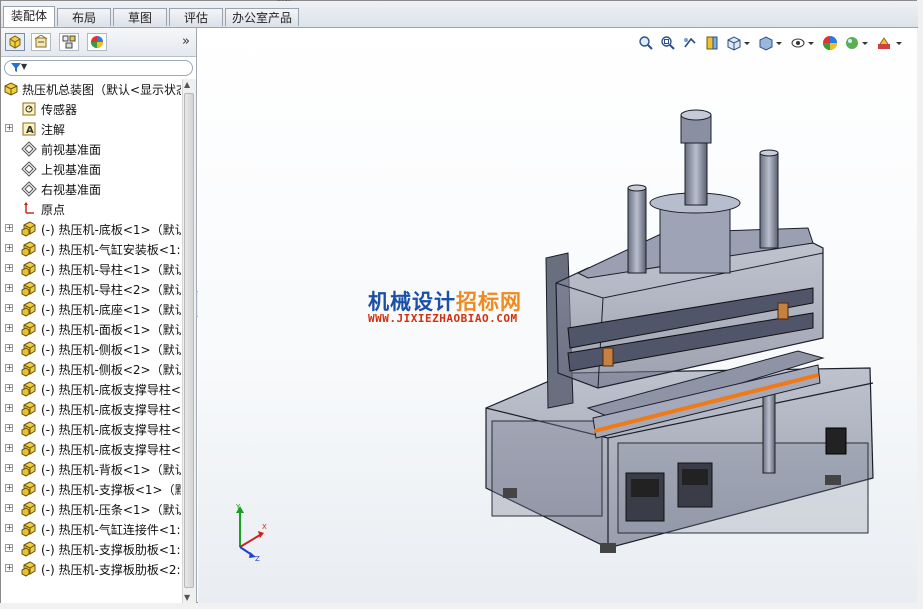 The image size is (923, 609). I want to click on tree-item-label: (-) 热压机-支撑板肋板<1:, so click(111, 550).